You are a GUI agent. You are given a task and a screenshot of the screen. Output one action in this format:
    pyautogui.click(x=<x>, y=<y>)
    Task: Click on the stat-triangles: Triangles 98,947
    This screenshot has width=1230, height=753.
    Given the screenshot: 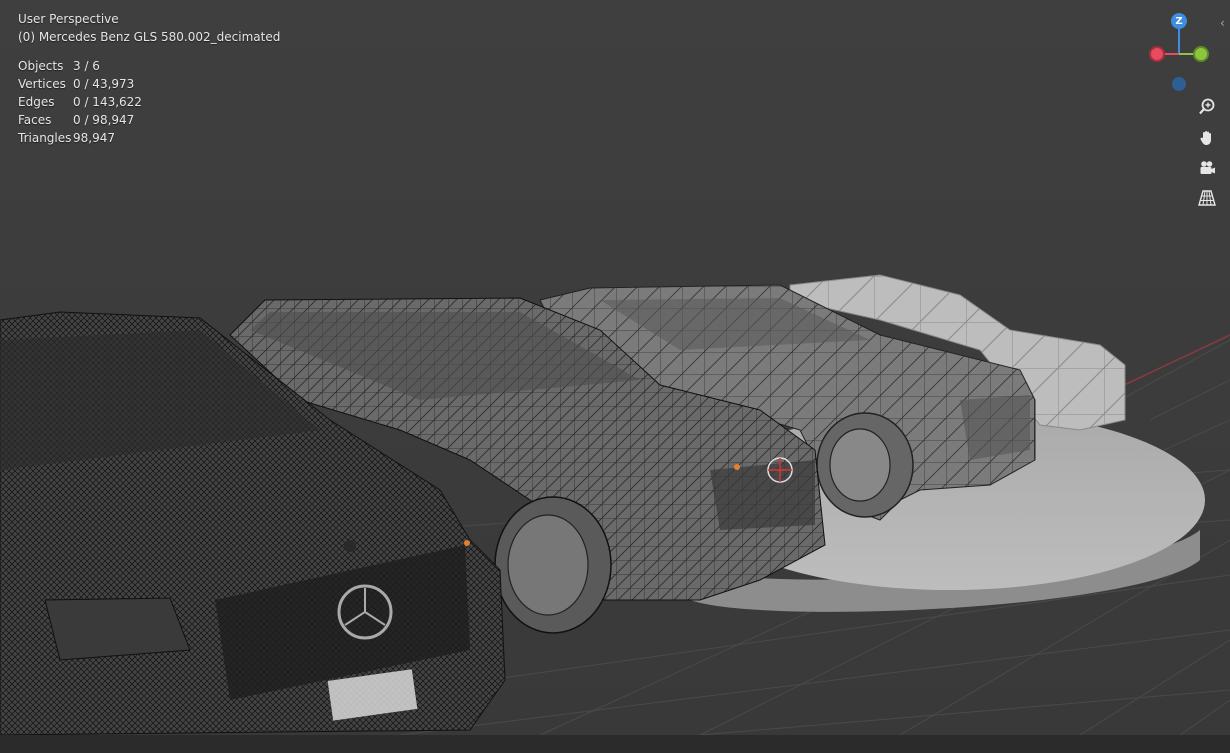 What is the action you would take?
    pyautogui.click(x=80, y=138)
    